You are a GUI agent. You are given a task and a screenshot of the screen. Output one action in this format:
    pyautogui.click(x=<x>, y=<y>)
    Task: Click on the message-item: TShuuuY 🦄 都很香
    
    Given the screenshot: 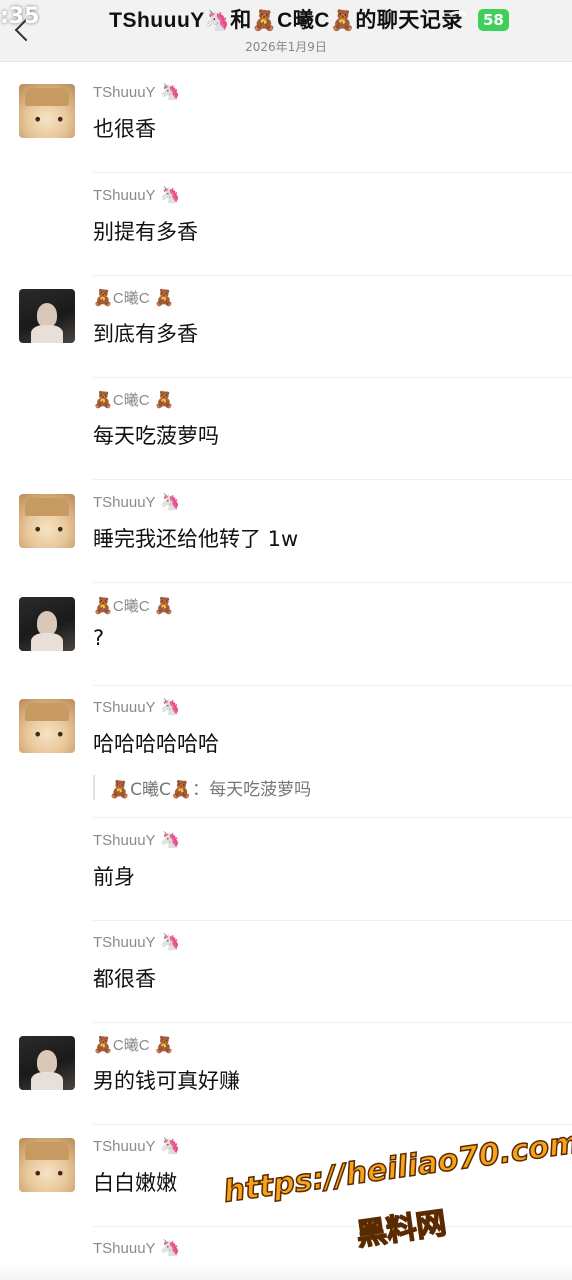 What is the action you would take?
    pyautogui.click(x=286, y=978)
    